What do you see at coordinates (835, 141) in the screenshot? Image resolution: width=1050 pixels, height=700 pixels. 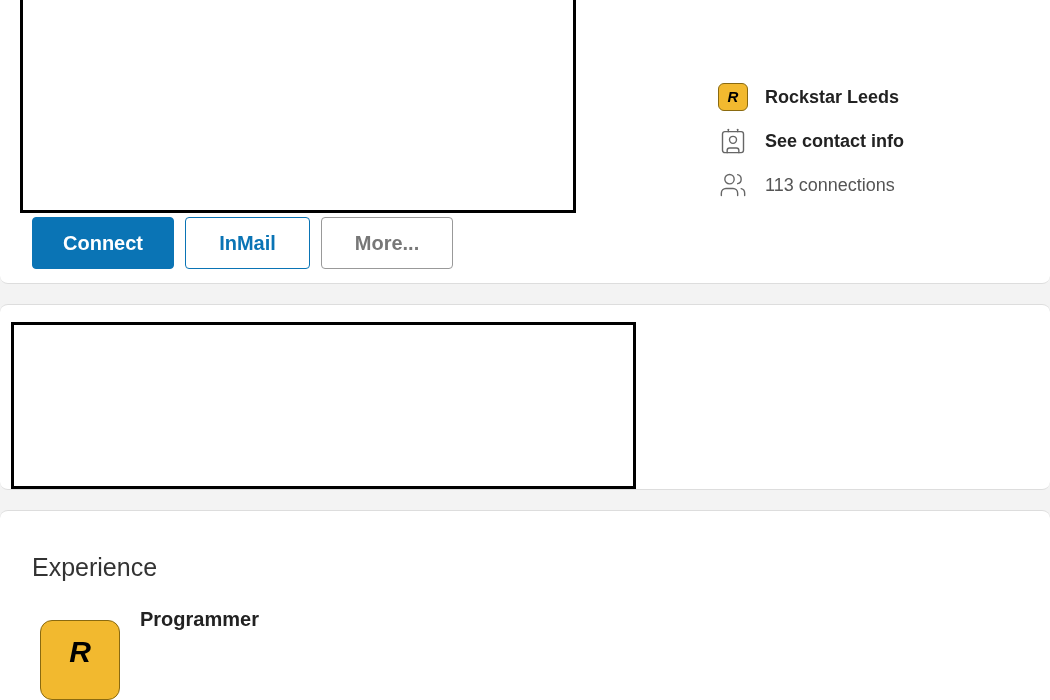 I see `contact-info-link: See contact info` at bounding box center [835, 141].